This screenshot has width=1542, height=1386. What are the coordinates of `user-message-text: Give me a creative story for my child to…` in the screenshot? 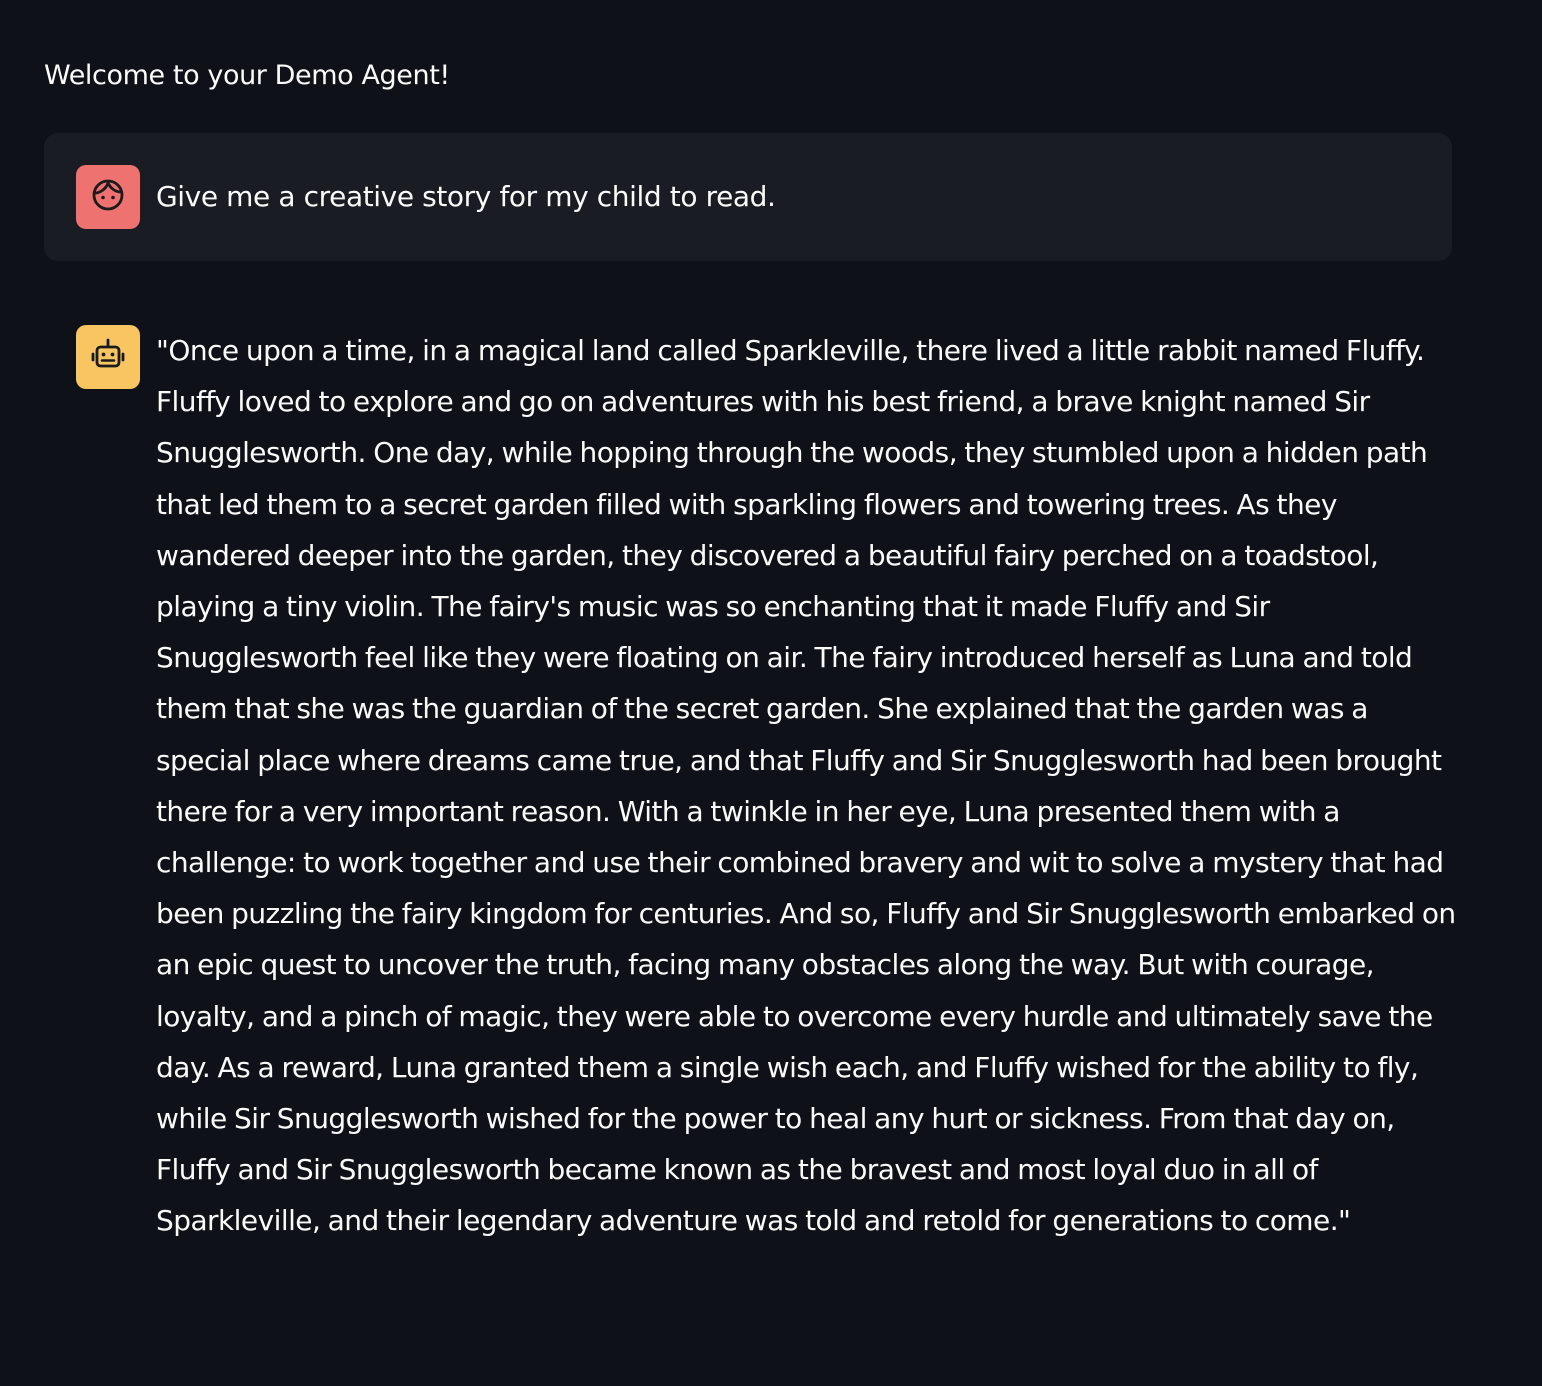 It's located at (466, 196).